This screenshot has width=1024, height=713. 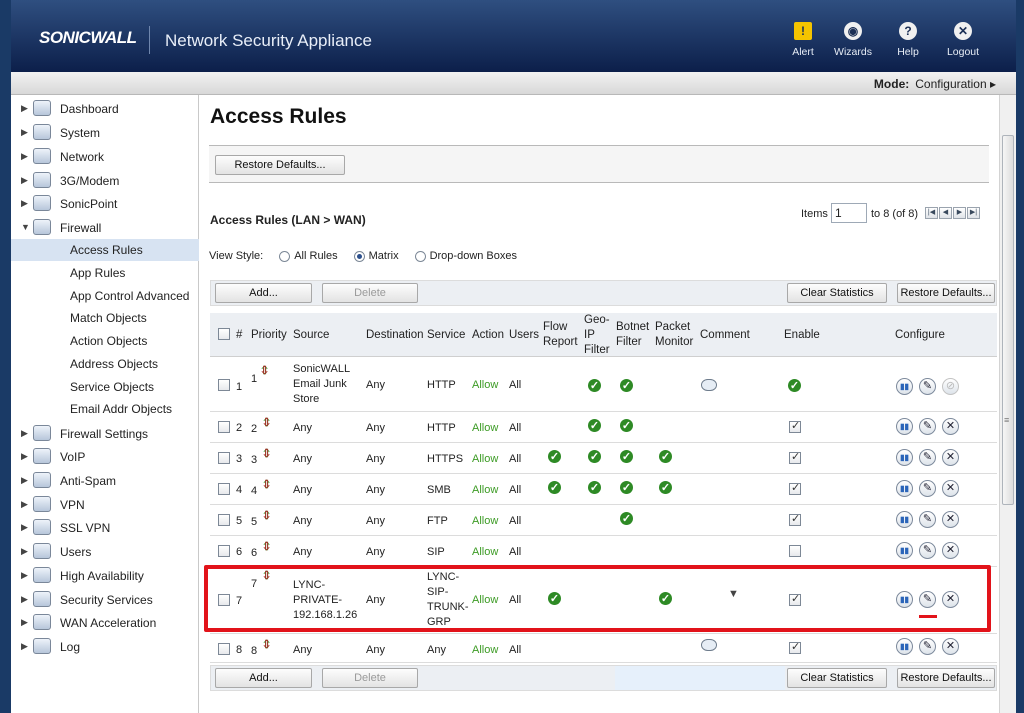 I want to click on items-start-input: 1, so click(x=849, y=213).